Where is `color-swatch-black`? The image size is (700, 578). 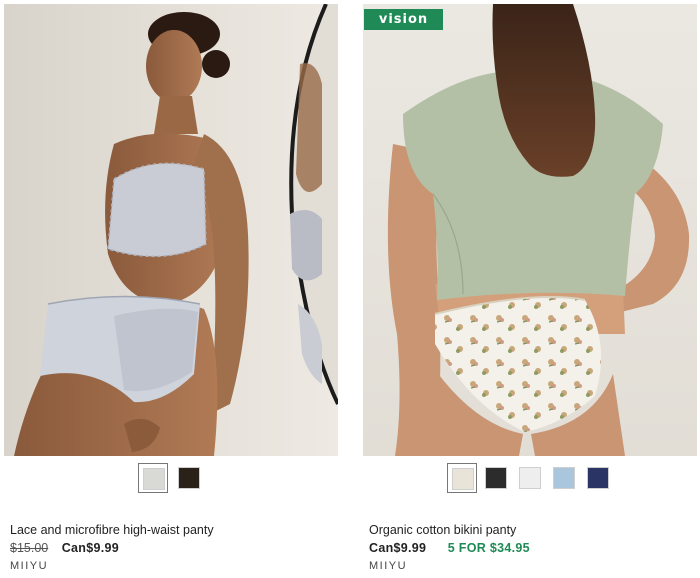
color-swatch-black is located at coordinates (496, 478).